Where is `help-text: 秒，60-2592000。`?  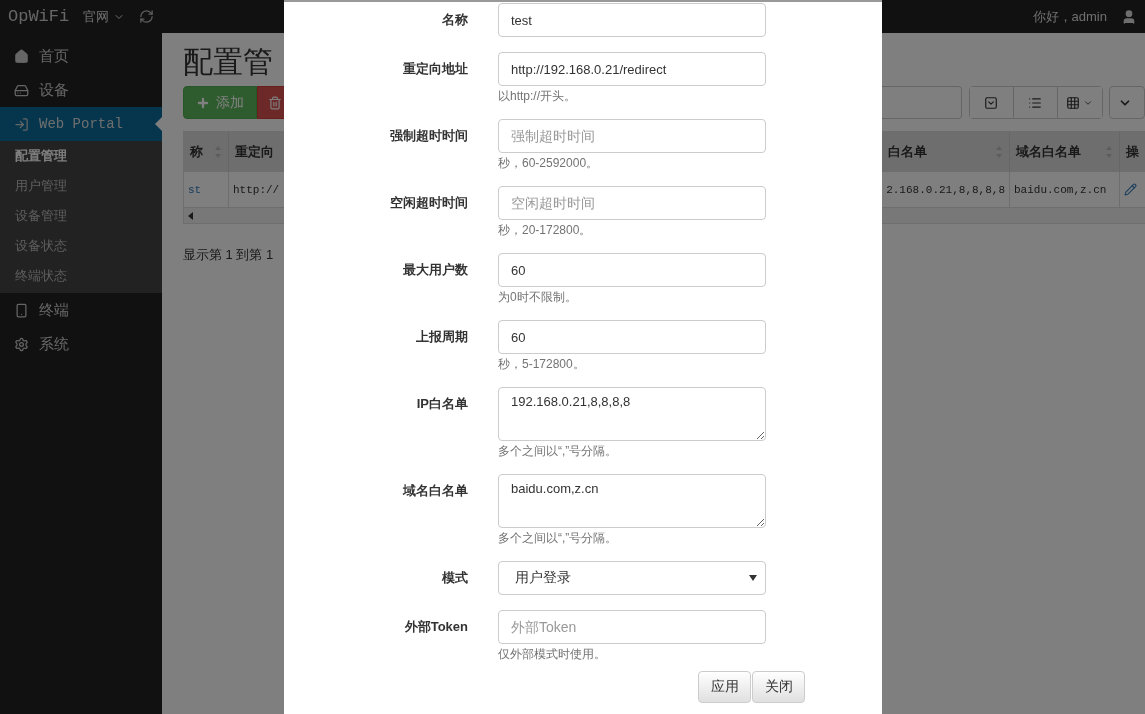 help-text: 秒，60-2592000。 is located at coordinates (549, 163).